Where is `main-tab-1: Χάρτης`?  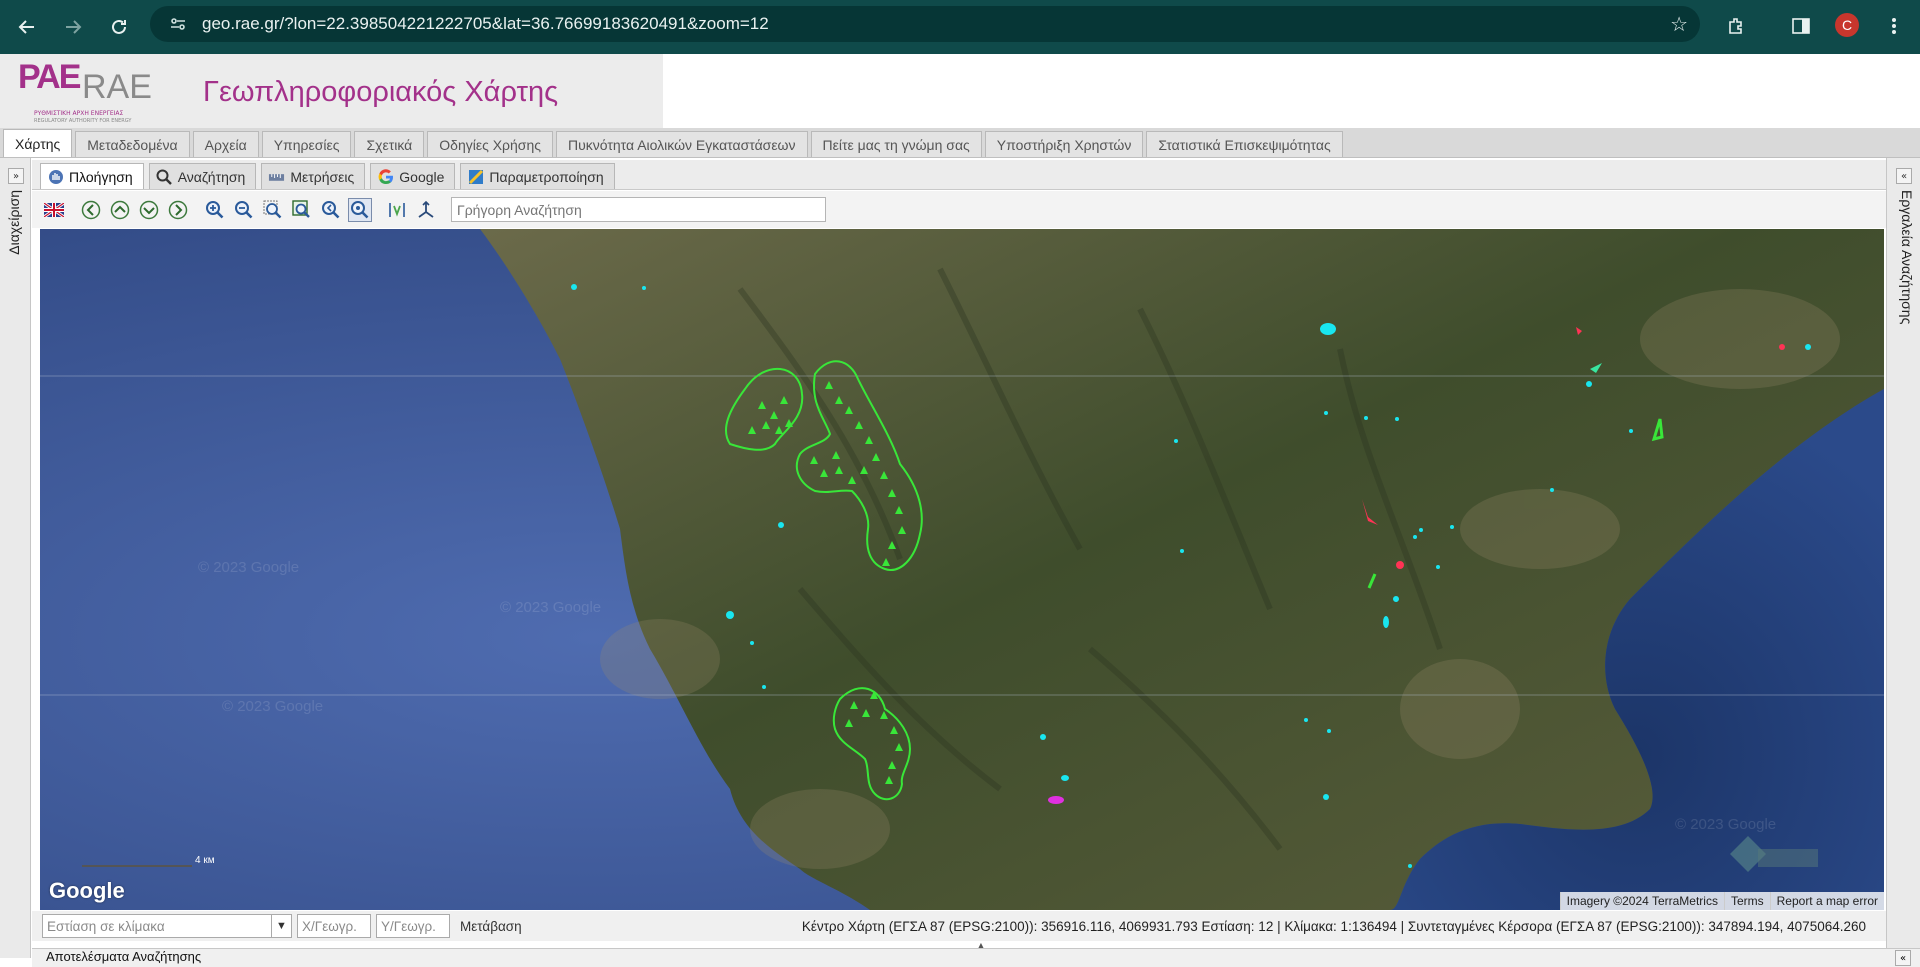 main-tab-1: Χάρτης is located at coordinates (38, 143).